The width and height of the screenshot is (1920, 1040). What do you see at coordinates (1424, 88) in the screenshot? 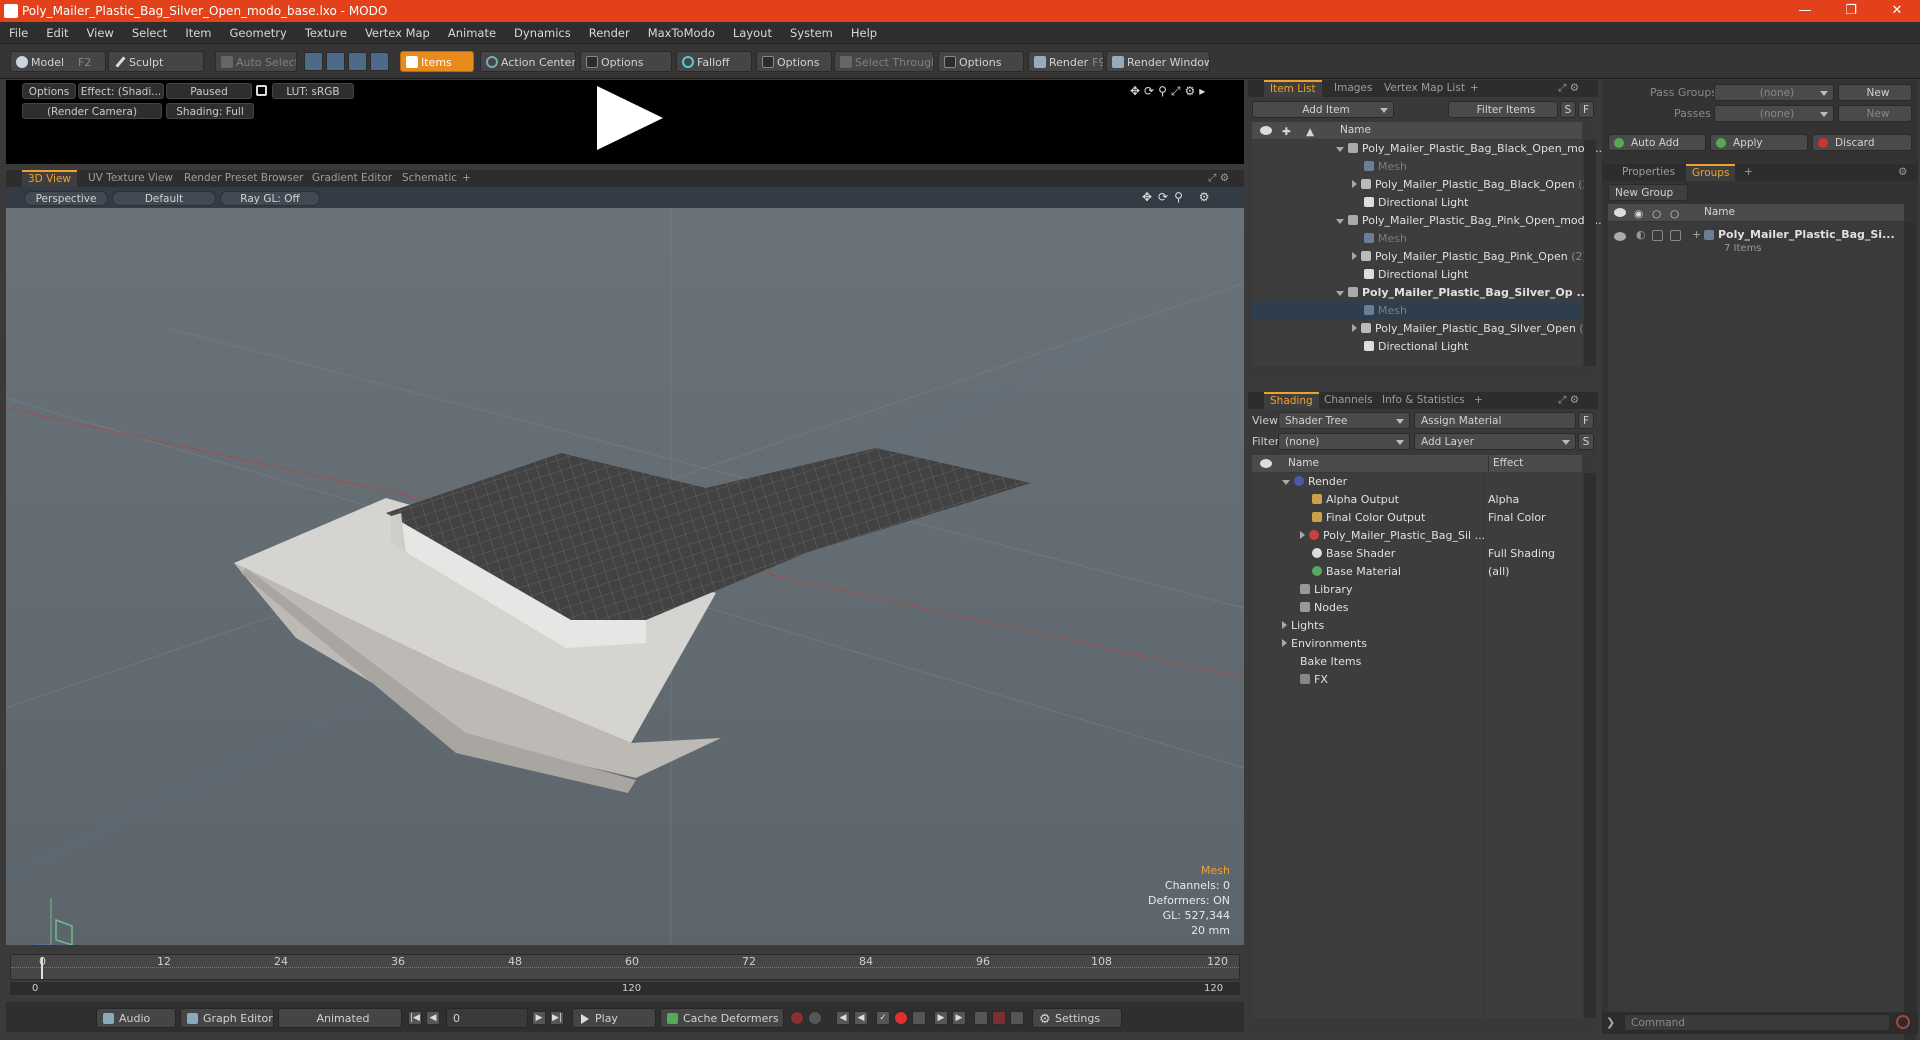
I see `tab-vertex-map-list: Vertex Map List` at bounding box center [1424, 88].